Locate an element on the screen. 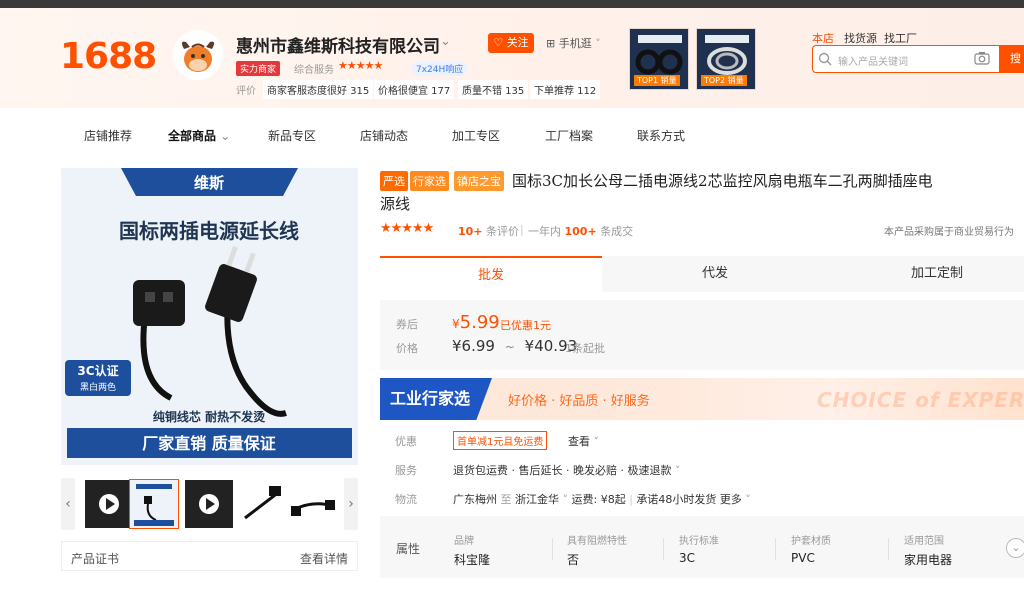  search-tab-store: 本店 is located at coordinates (823, 38).